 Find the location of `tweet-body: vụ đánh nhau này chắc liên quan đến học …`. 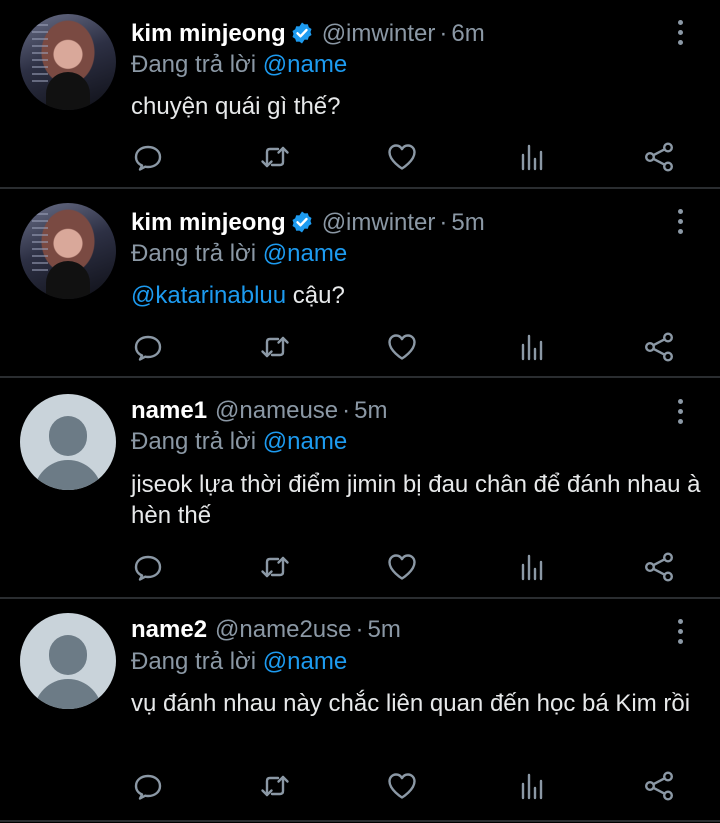

tweet-body: vụ đánh nhau này chắc liên quan đến học … is located at coordinates (411, 703).